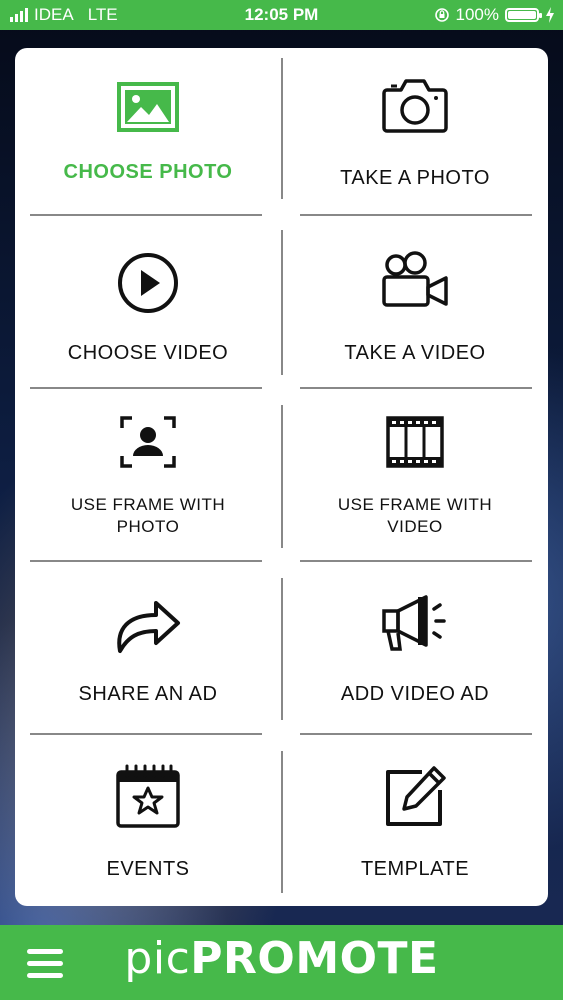  I want to click on rotation-lock-icon, so click(441, 15).